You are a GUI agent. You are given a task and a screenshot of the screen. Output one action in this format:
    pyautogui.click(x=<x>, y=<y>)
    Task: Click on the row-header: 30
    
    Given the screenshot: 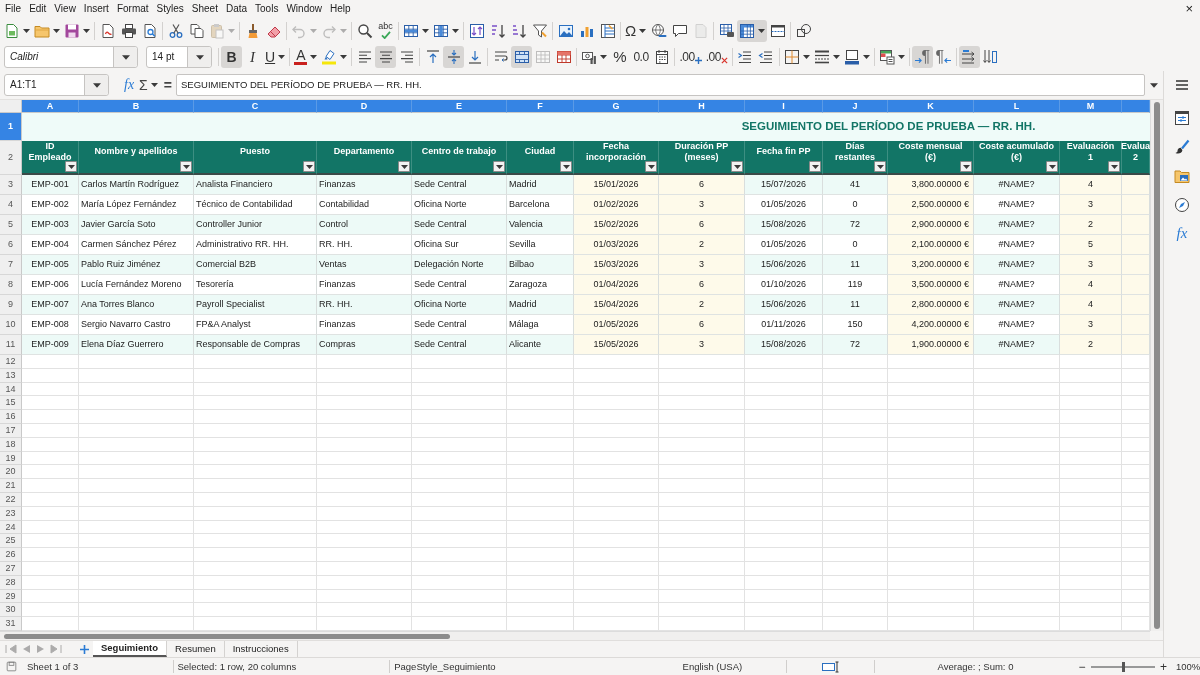 What is the action you would take?
    pyautogui.click(x=11, y=610)
    